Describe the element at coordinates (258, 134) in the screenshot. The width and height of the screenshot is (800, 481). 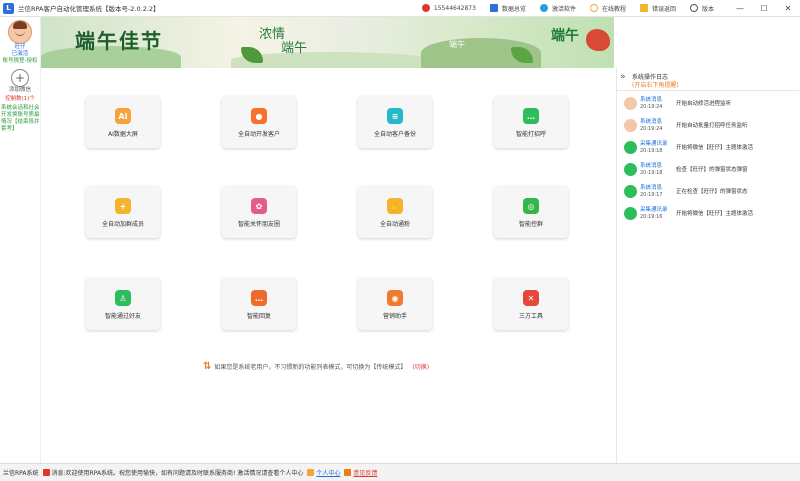
I see `function-card-label: 全自动开发客户` at that location.